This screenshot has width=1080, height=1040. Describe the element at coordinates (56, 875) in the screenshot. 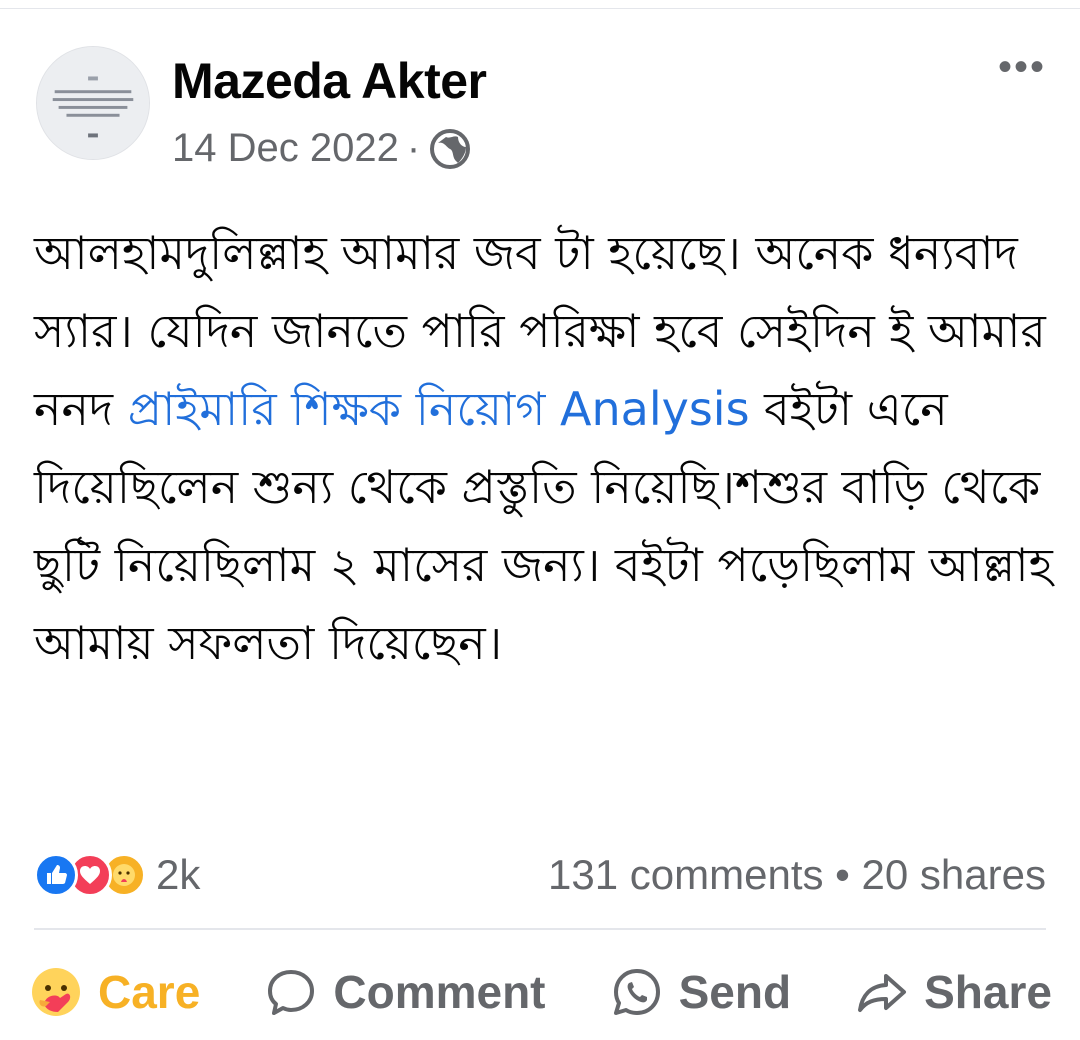

I see `like-icon` at that location.